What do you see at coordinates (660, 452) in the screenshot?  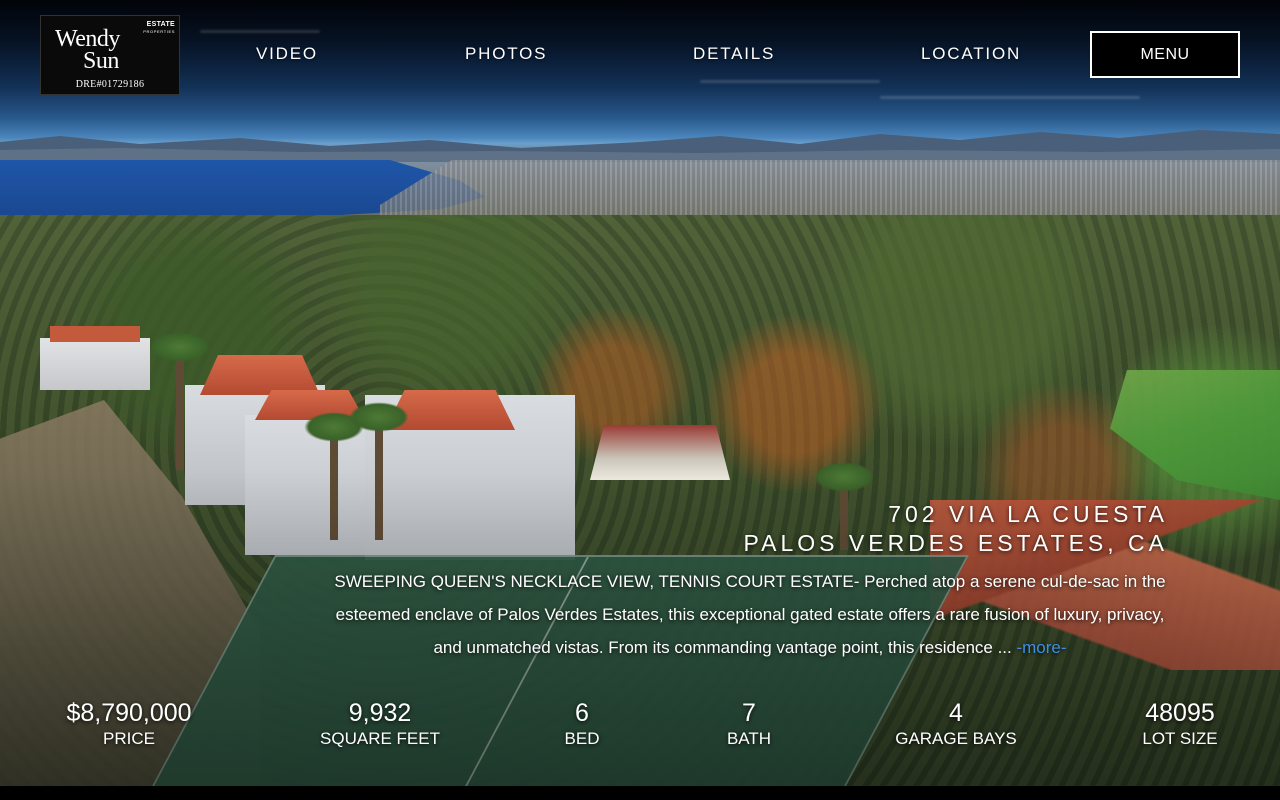 I see `neighbor-house` at bounding box center [660, 452].